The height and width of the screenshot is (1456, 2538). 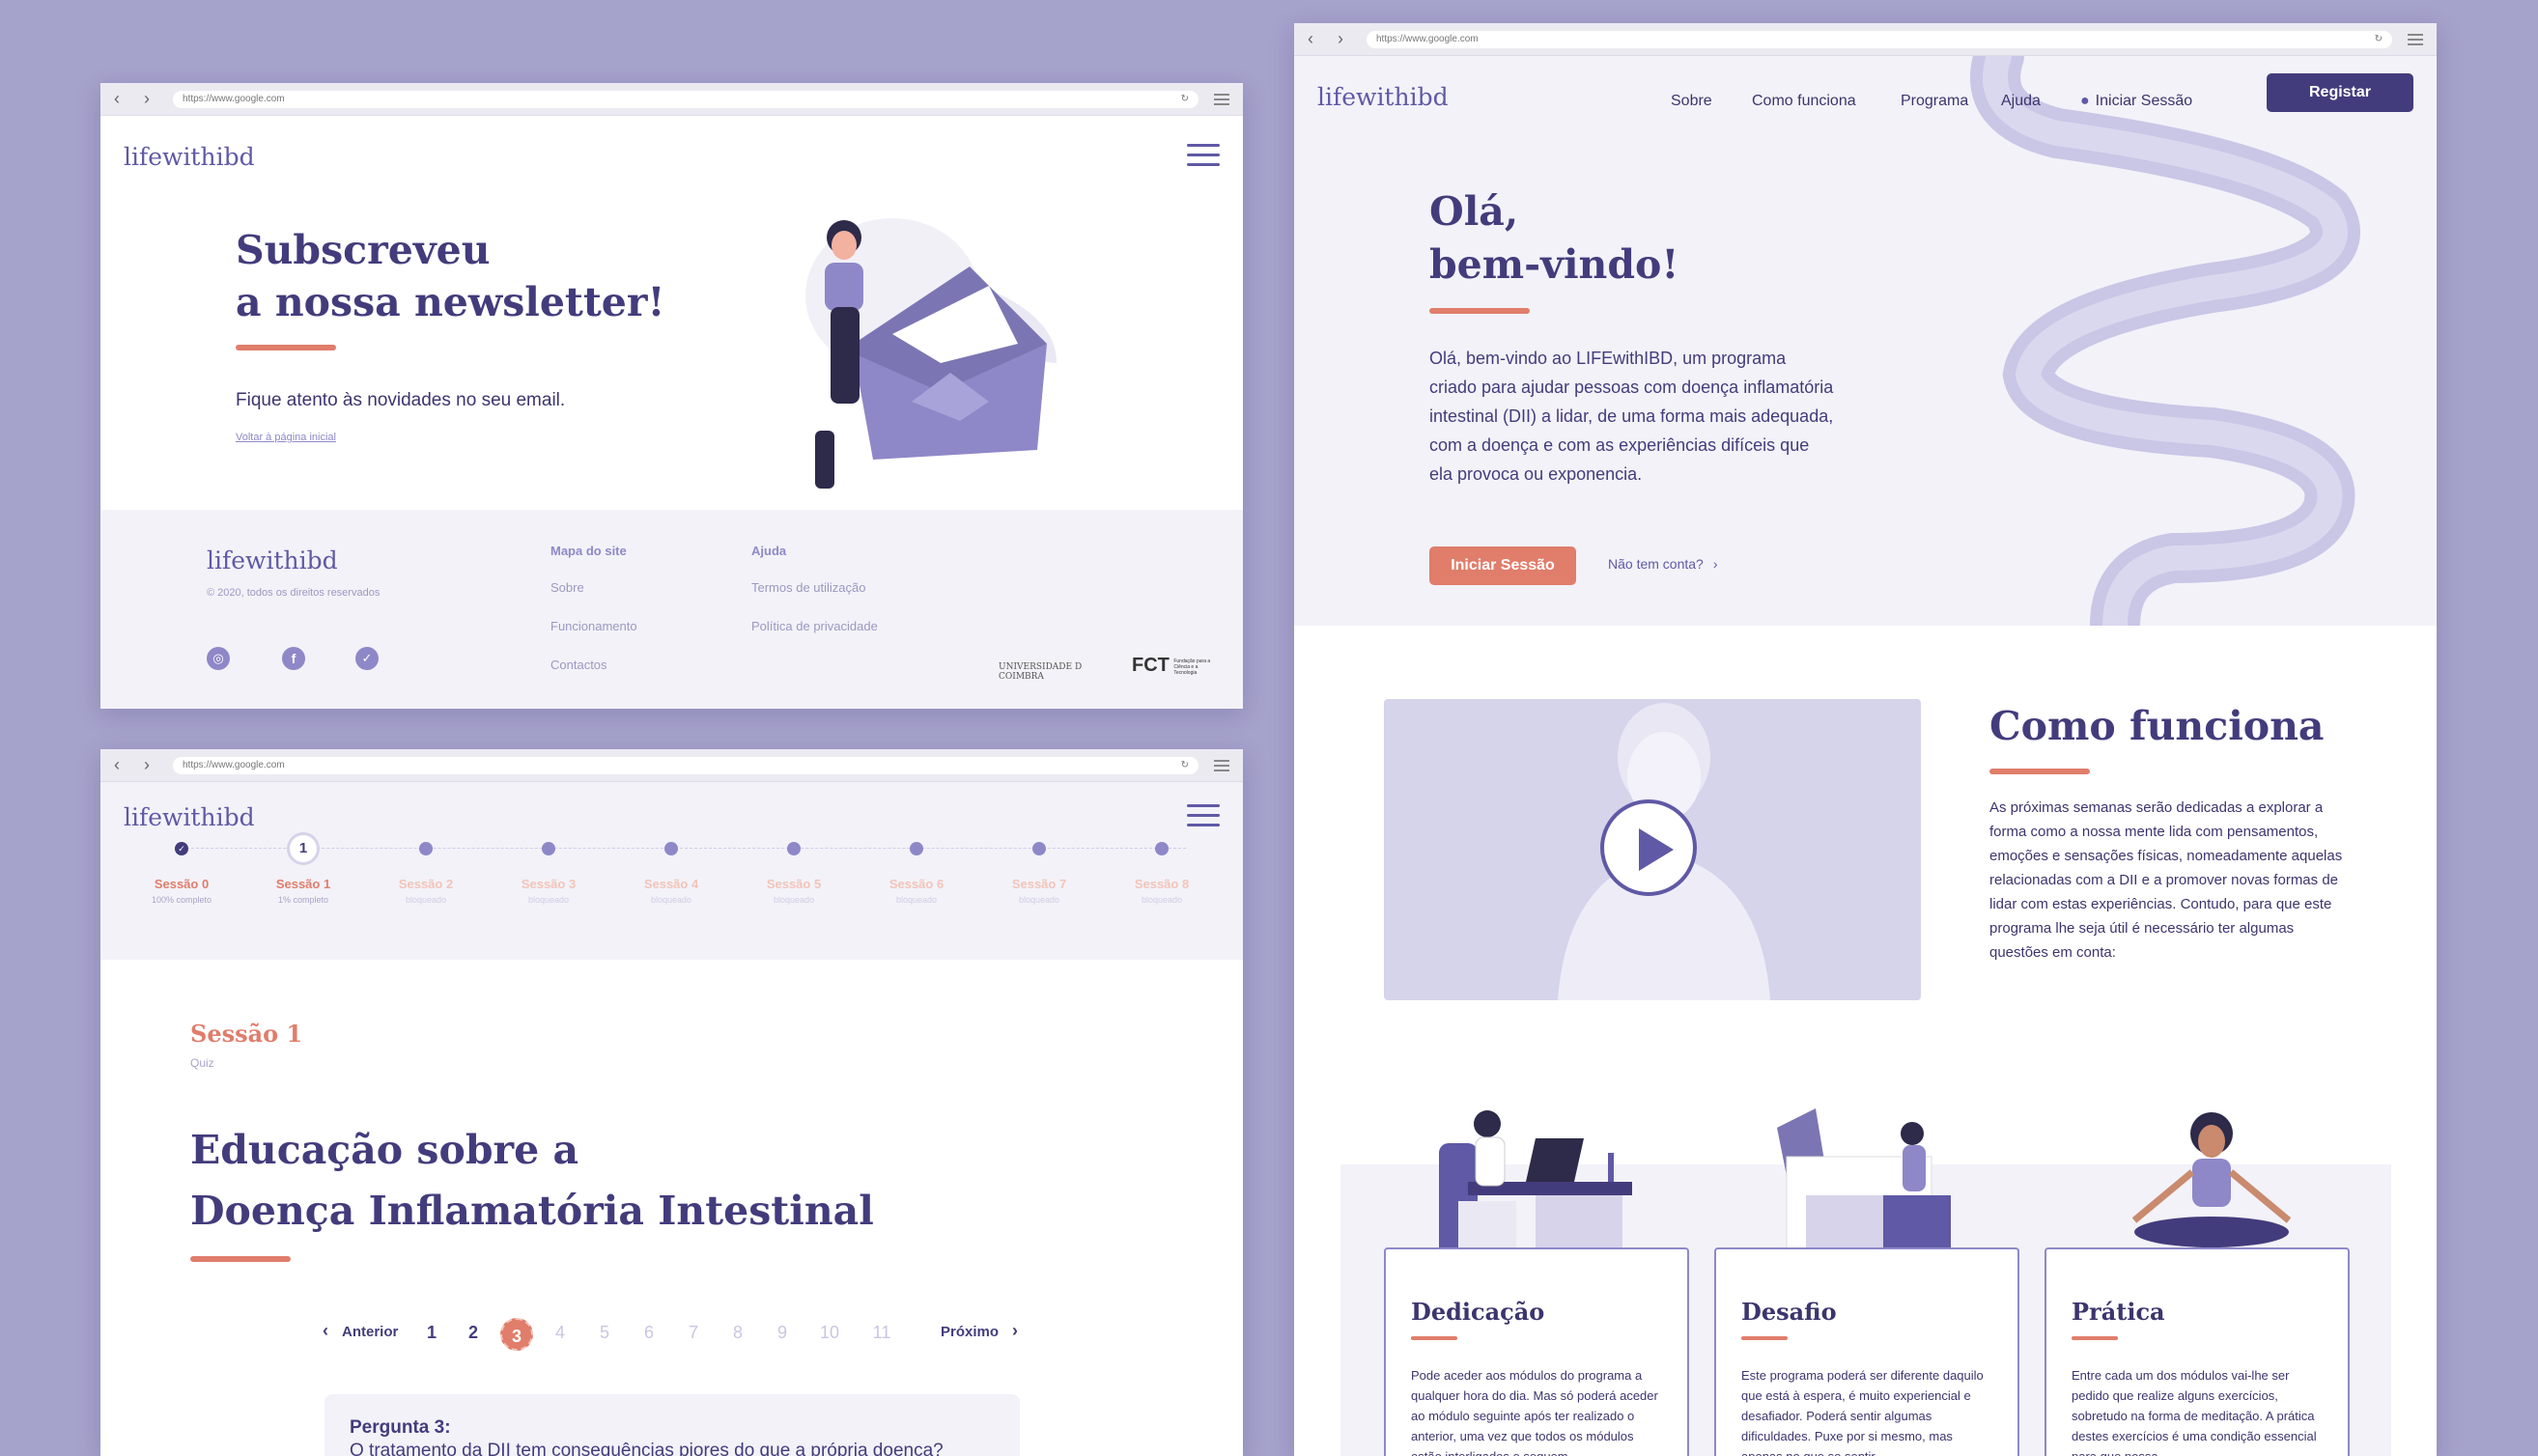 I want to click on session-step-1: 1 Sessão 1 1% completo, so click(x=303, y=844).